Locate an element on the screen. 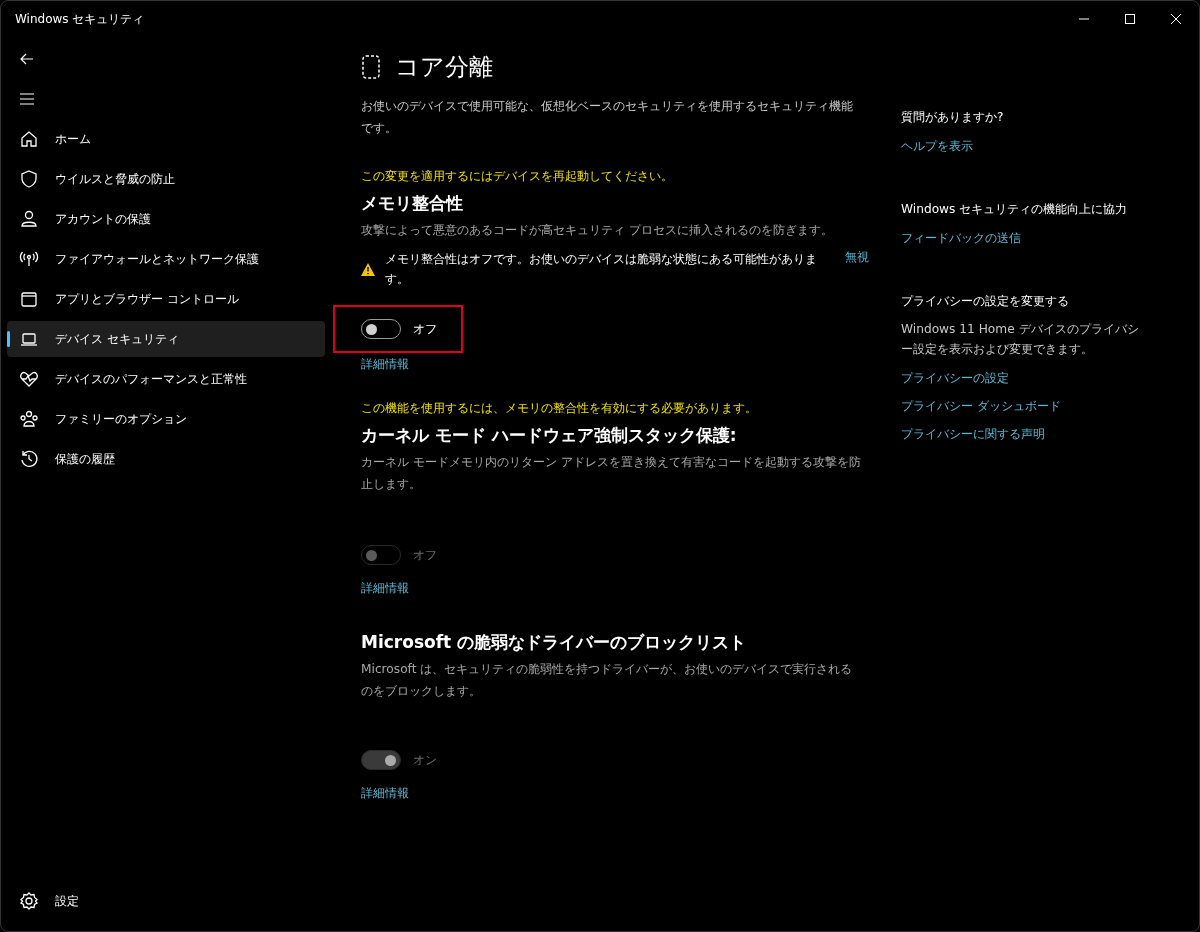  sidebar-item: デバイス セキュリティ is located at coordinates (166, 339).